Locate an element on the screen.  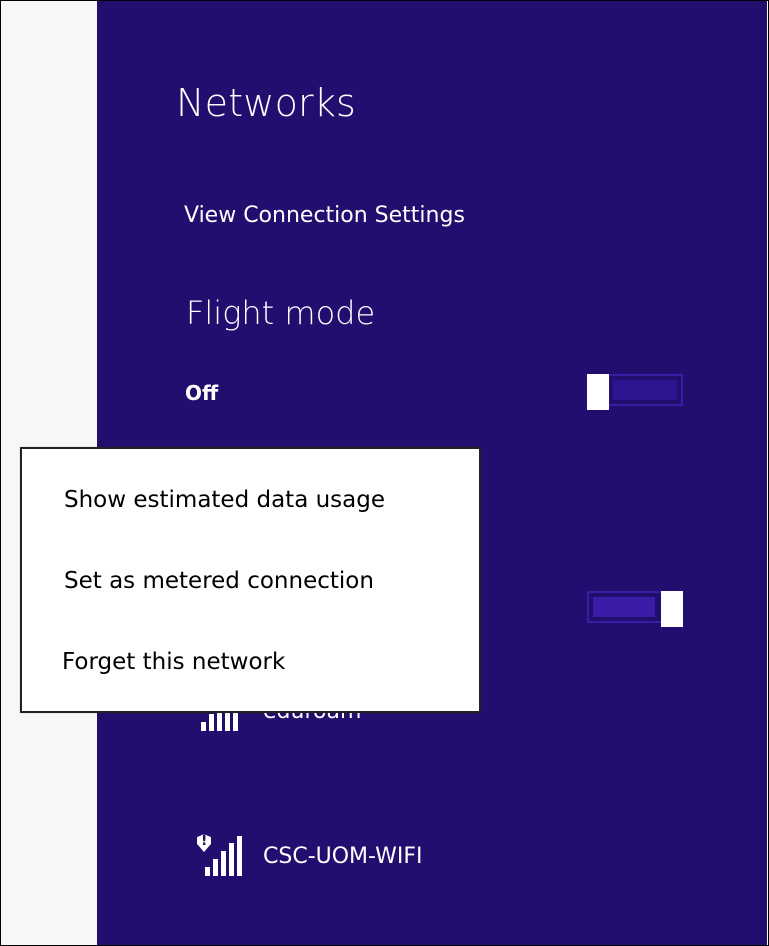
wifi-signal-shield-icon is located at coordinates (220, 855).